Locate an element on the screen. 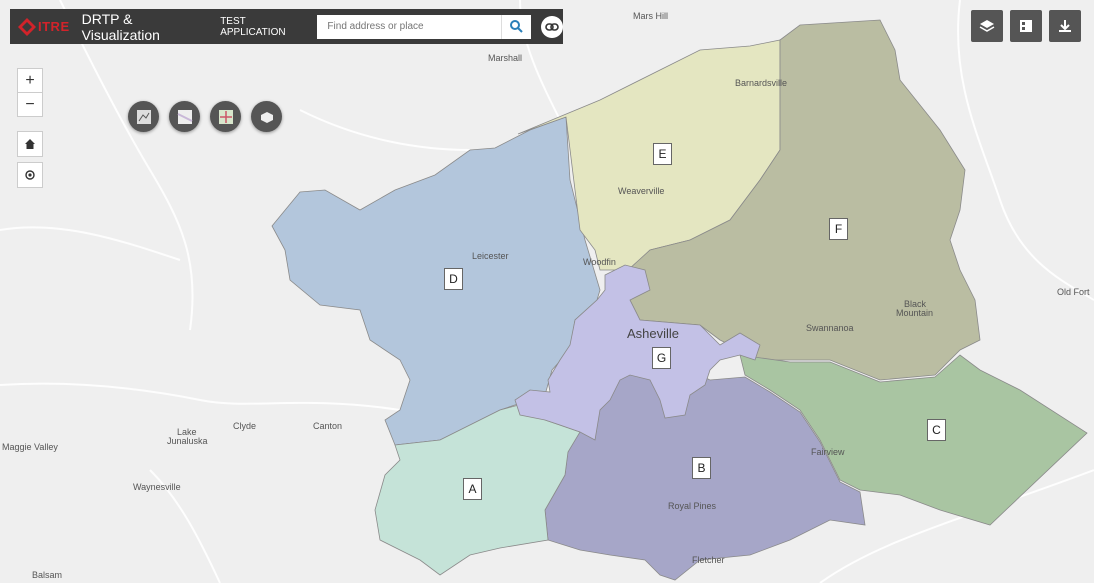  search-icon is located at coordinates (517, 26).